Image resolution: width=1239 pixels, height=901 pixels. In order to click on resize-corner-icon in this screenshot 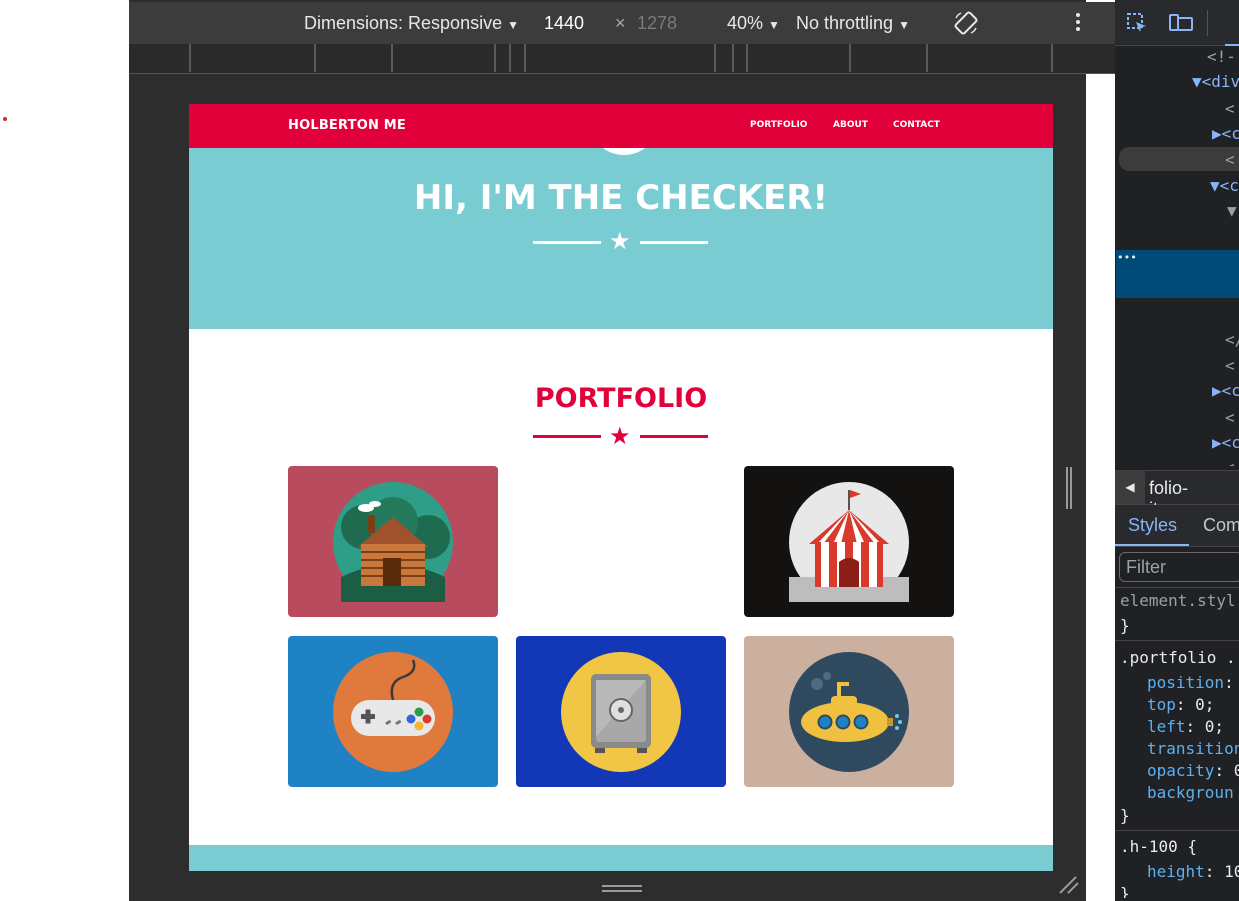, I will do `click(1069, 885)`.